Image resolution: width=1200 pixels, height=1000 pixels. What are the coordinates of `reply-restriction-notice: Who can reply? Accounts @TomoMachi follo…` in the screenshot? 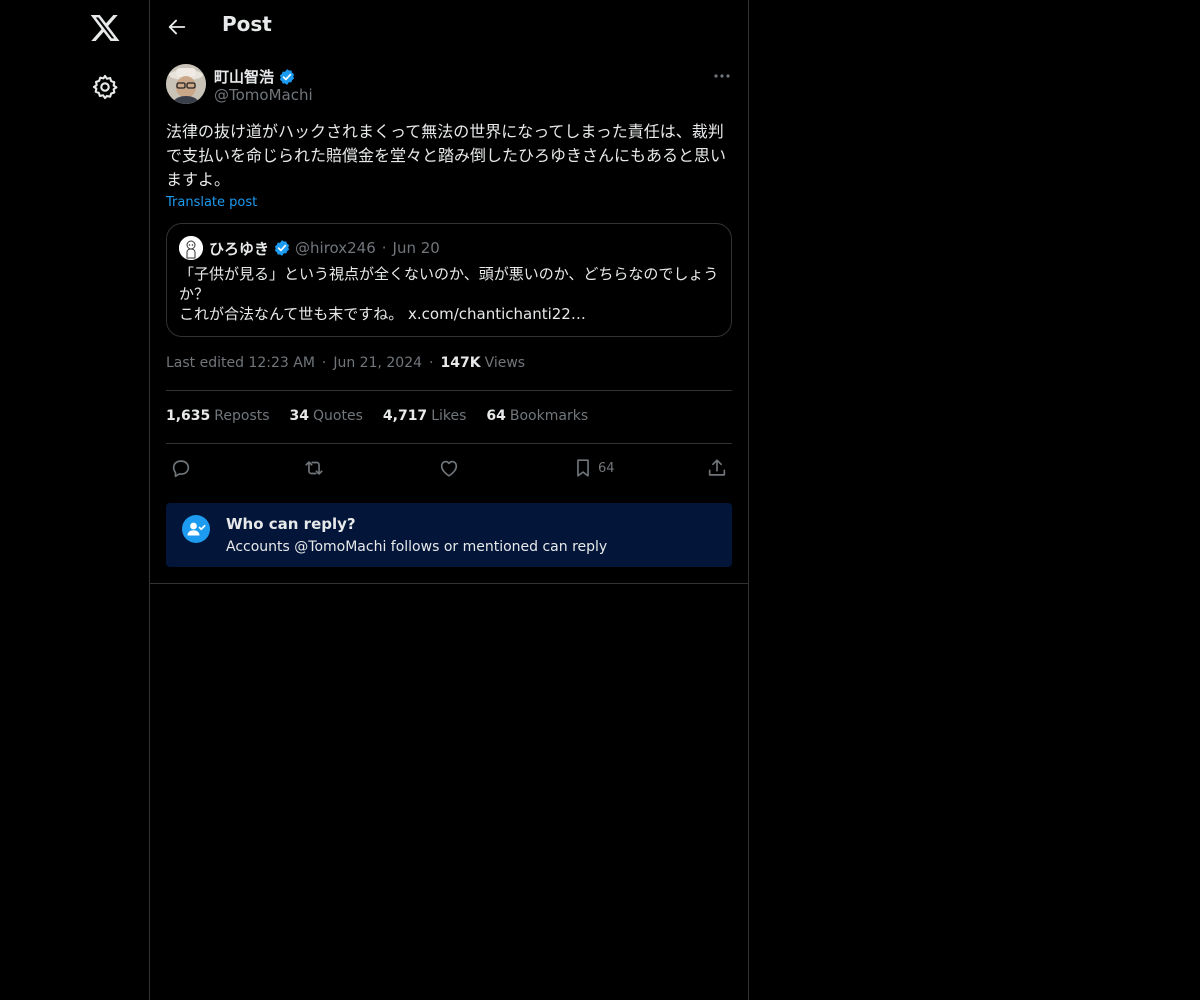 It's located at (449, 535).